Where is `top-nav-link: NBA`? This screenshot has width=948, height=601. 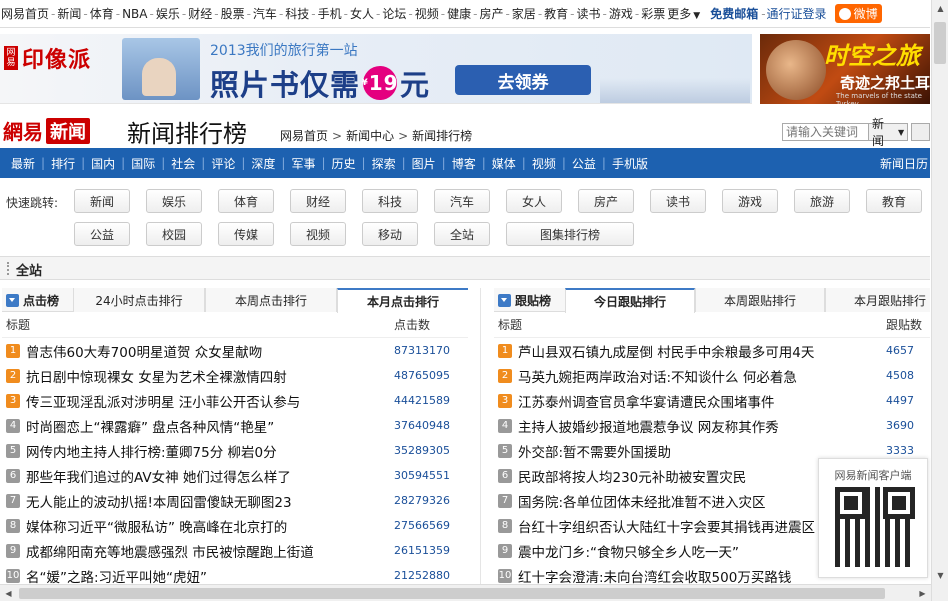 top-nav-link: NBA is located at coordinates (134, 14).